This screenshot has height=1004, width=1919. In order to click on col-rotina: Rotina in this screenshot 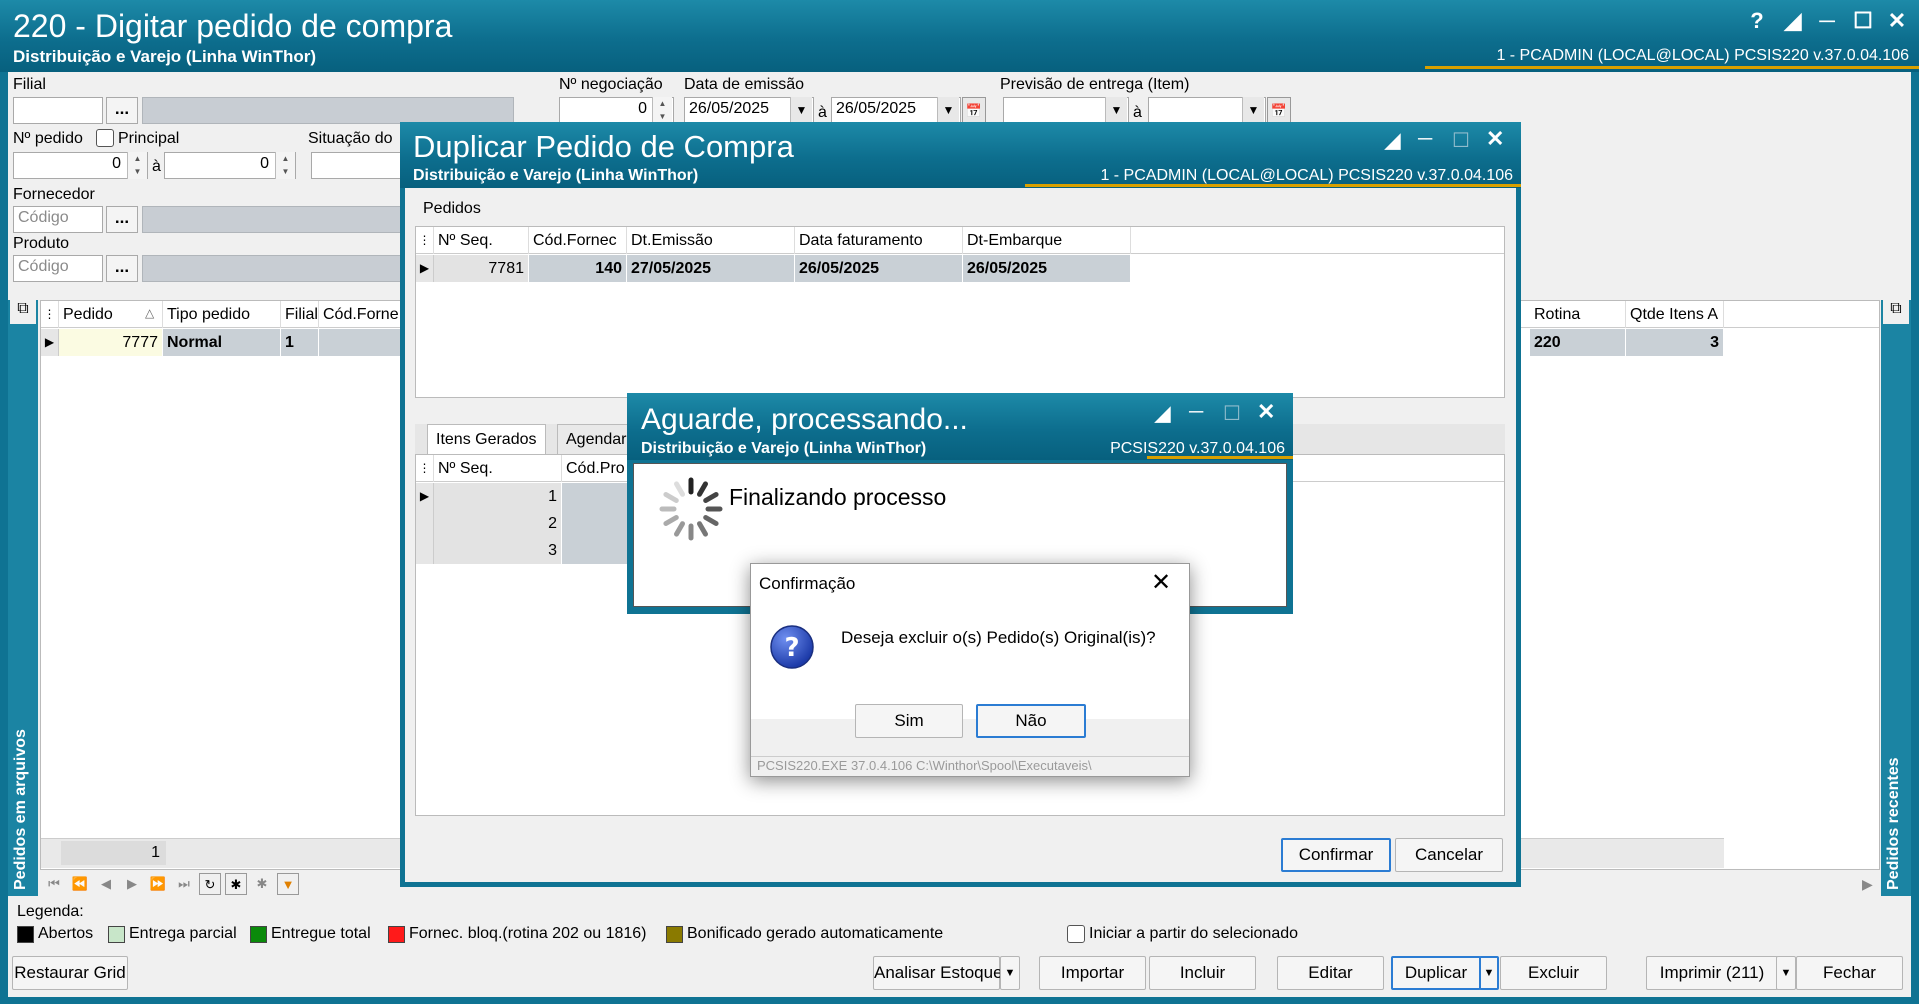, I will do `click(1578, 314)`.